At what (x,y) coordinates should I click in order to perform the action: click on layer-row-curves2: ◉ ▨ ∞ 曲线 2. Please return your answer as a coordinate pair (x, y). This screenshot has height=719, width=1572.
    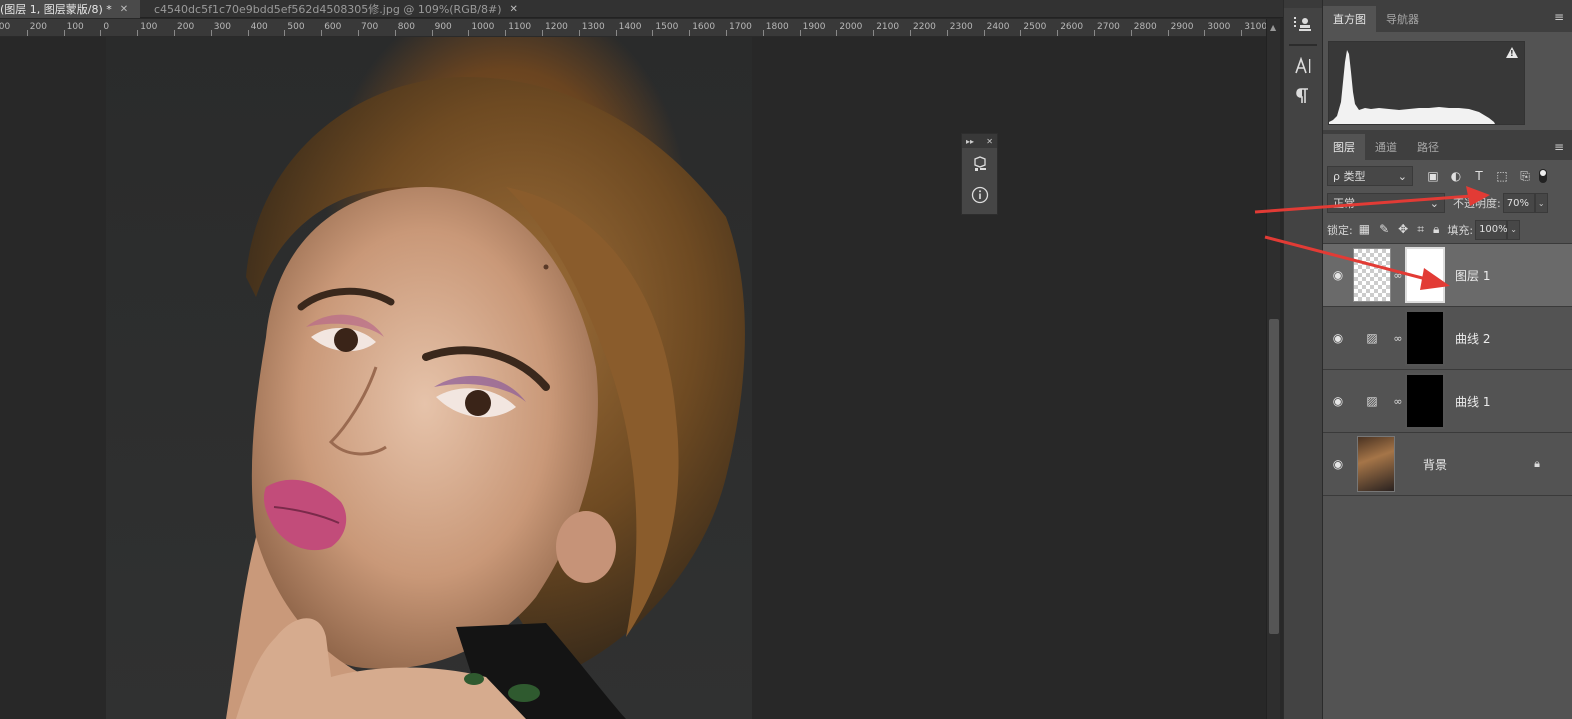
    Looking at the image, I should click on (1447, 338).